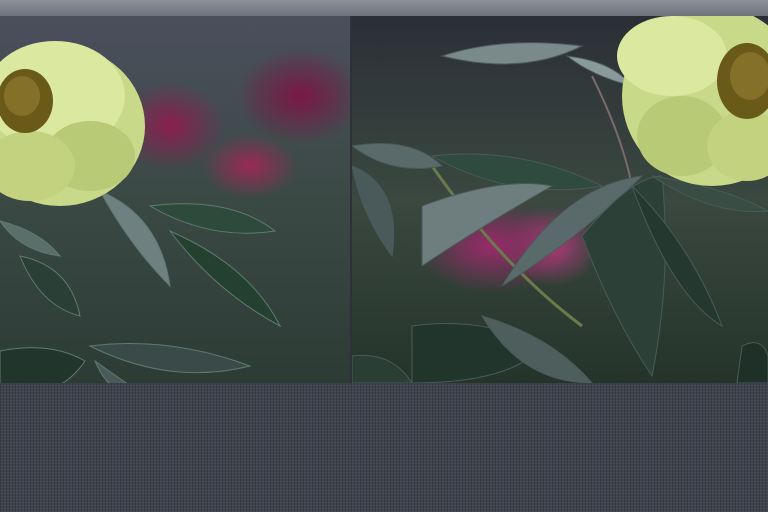 This screenshot has height=512, width=768. What do you see at coordinates (72, 123) in the screenshot?
I see `yellow-peony-left` at bounding box center [72, 123].